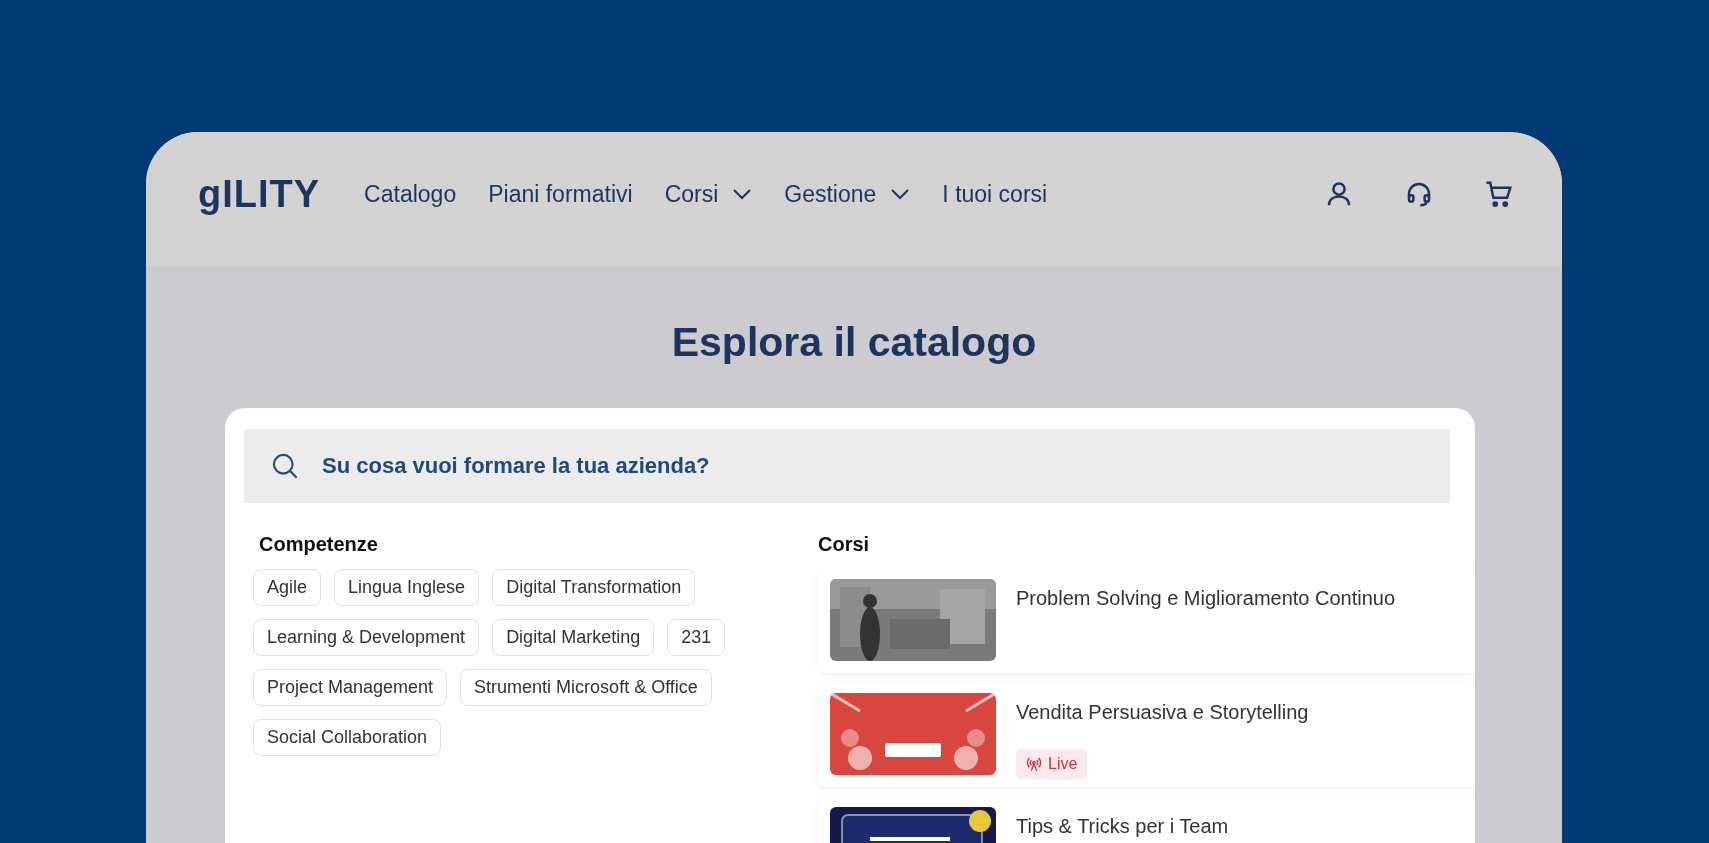 The image size is (1709, 843). What do you see at coordinates (1499, 194) in the screenshot?
I see `cart-icon` at bounding box center [1499, 194].